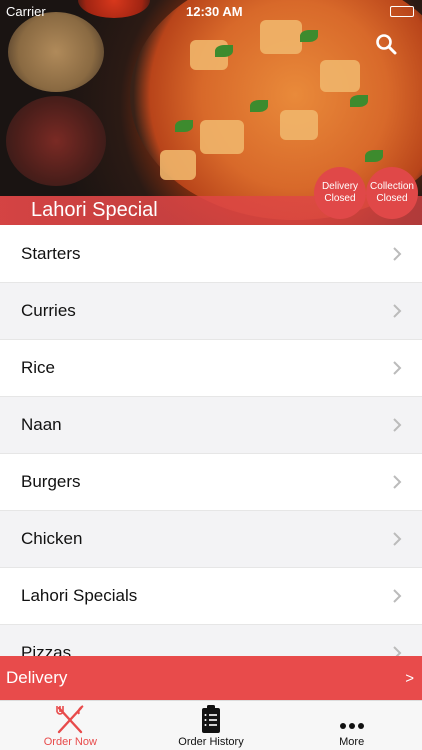  What do you see at coordinates (211, 596) in the screenshot?
I see `menu-category-lahori-specials: Lahori Specials` at bounding box center [211, 596].